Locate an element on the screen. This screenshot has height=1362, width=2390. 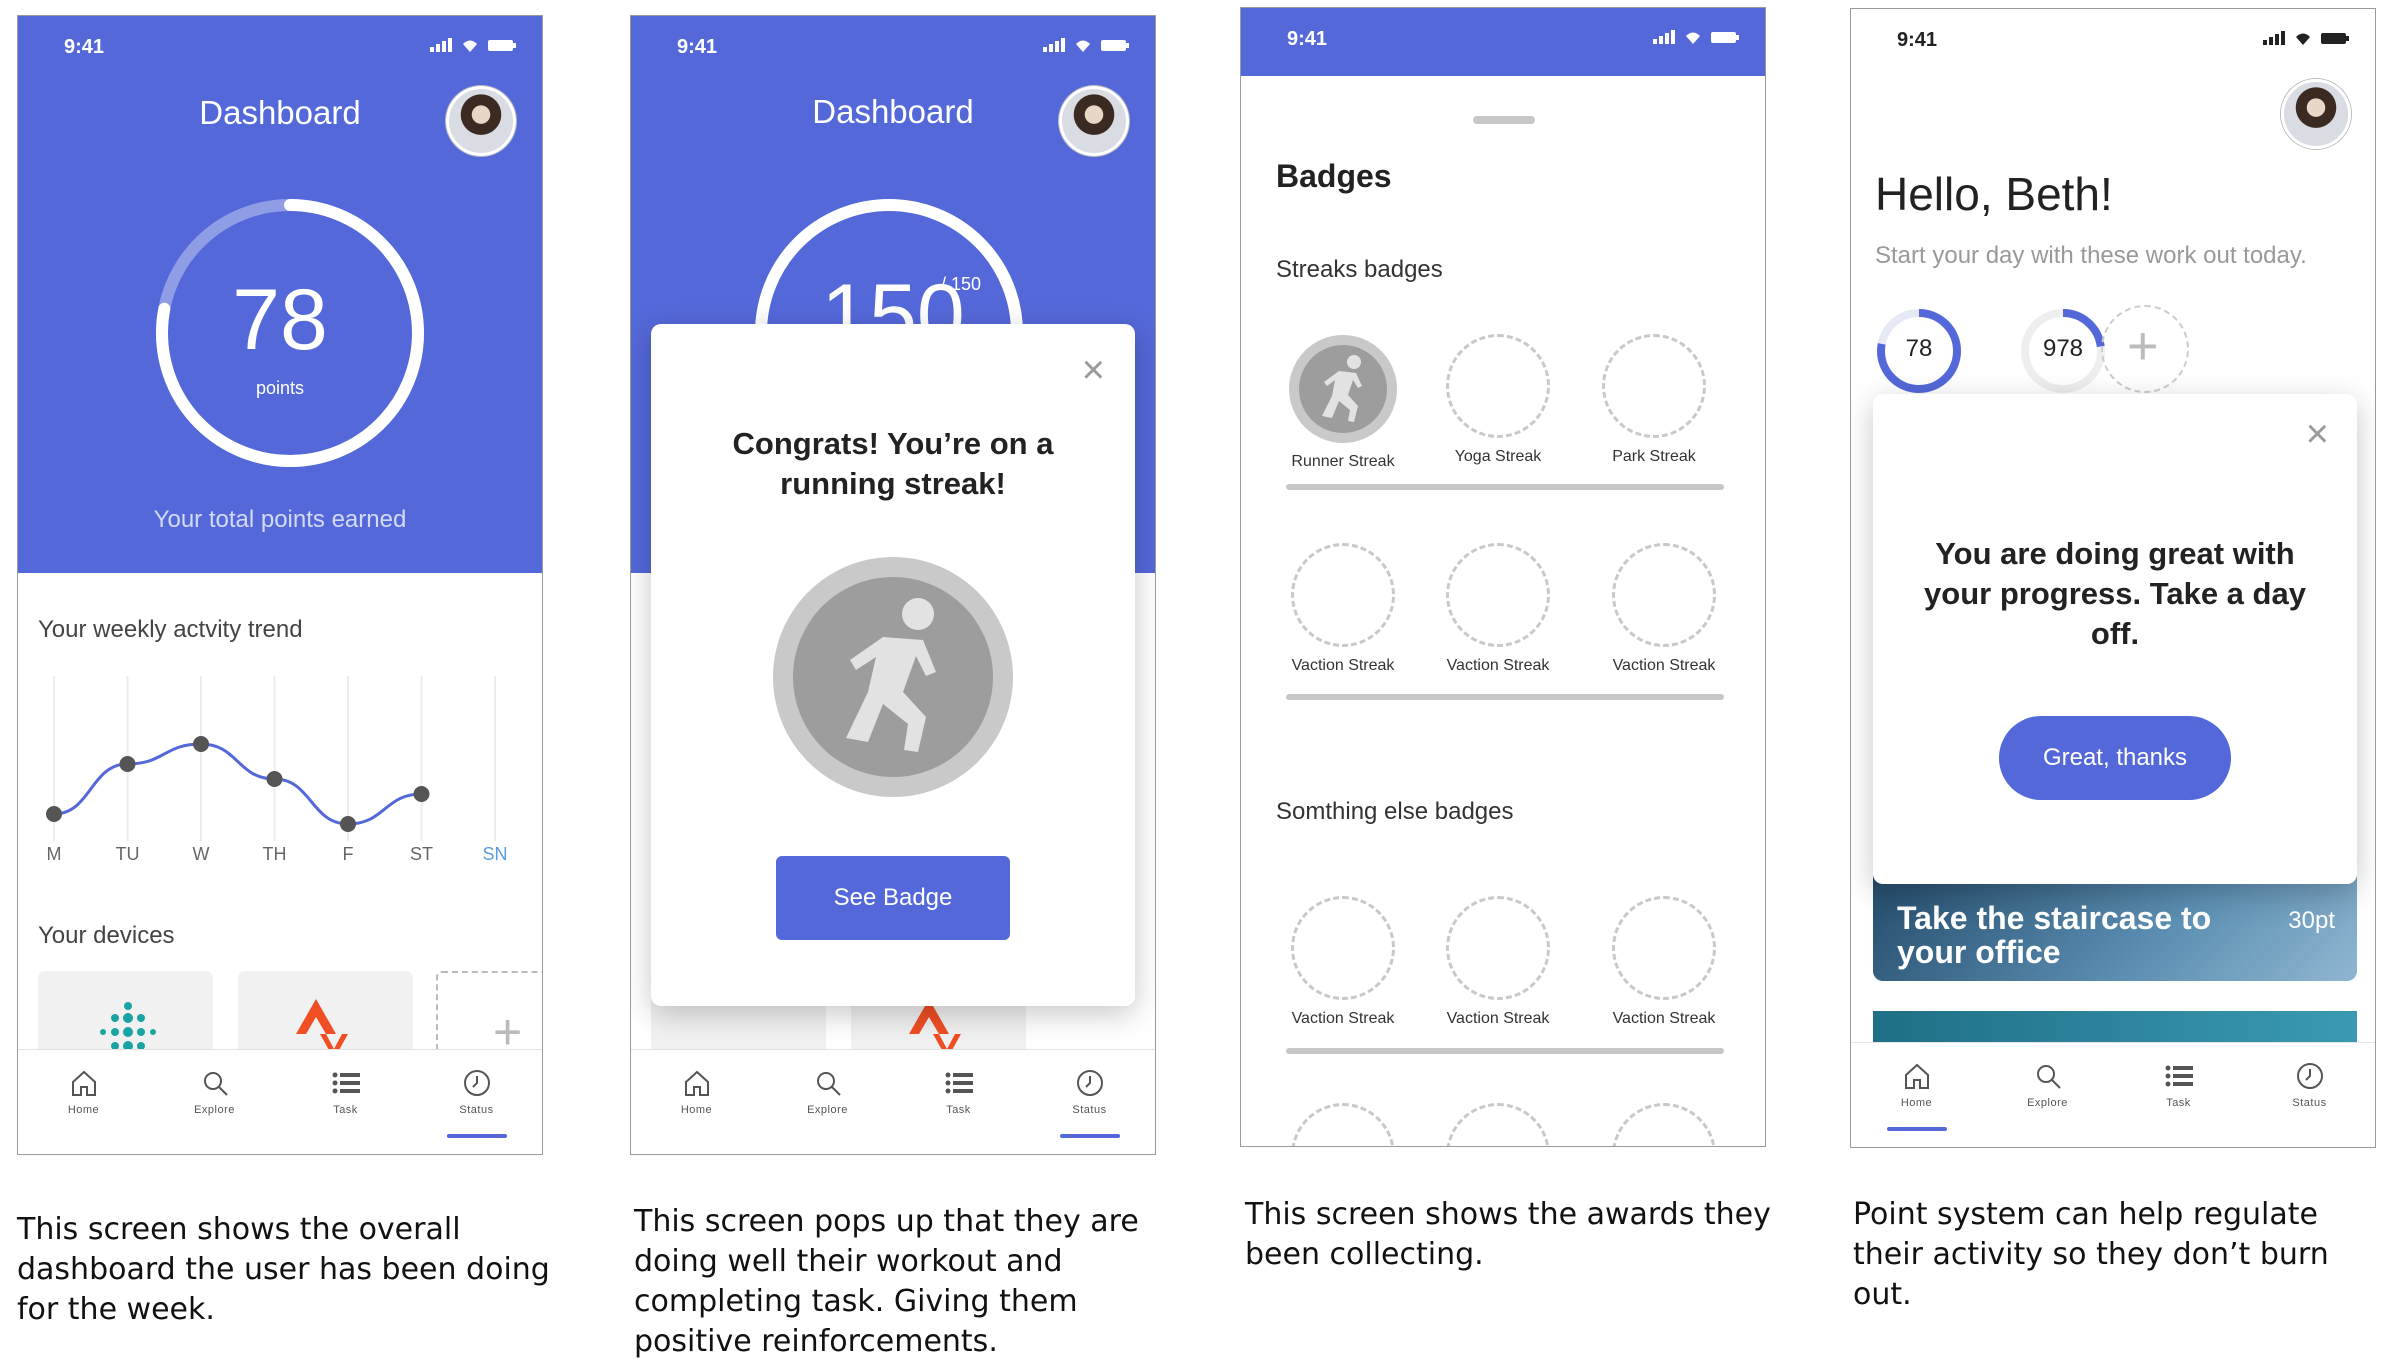
modal-message: Congrats! You’re on a running streak! is located at coordinates (893, 463).